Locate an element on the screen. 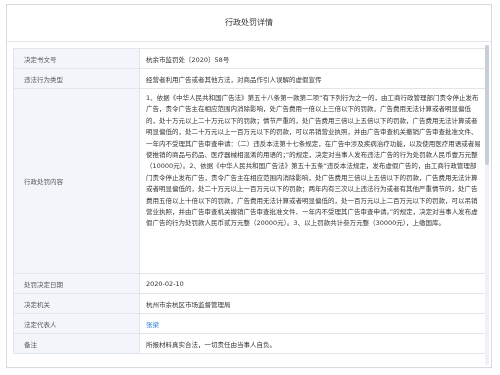 The height and width of the screenshot is (375, 500). row-label-decision-authority: 决定机关 is located at coordinates (77, 303).